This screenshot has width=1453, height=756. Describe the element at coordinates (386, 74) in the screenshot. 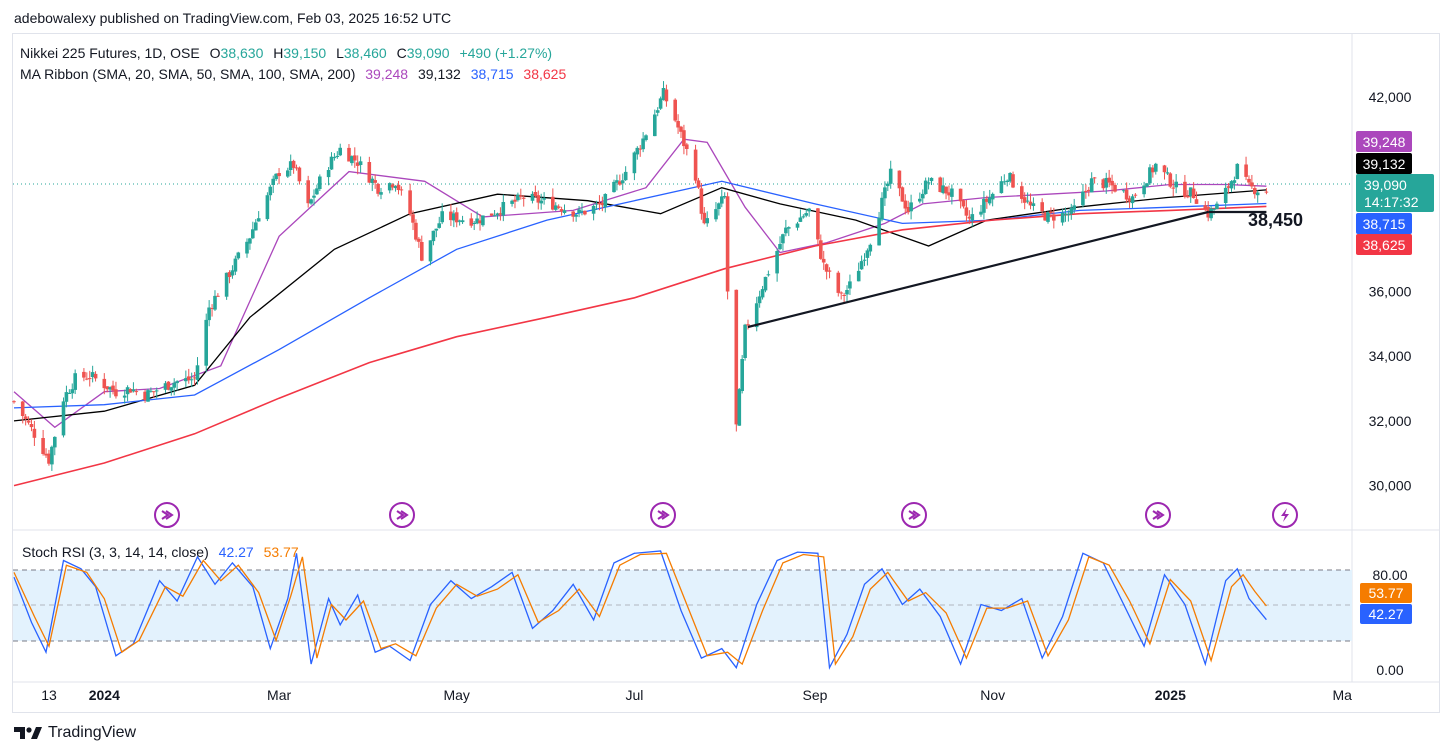

I see `ma20-value: 39,248` at that location.